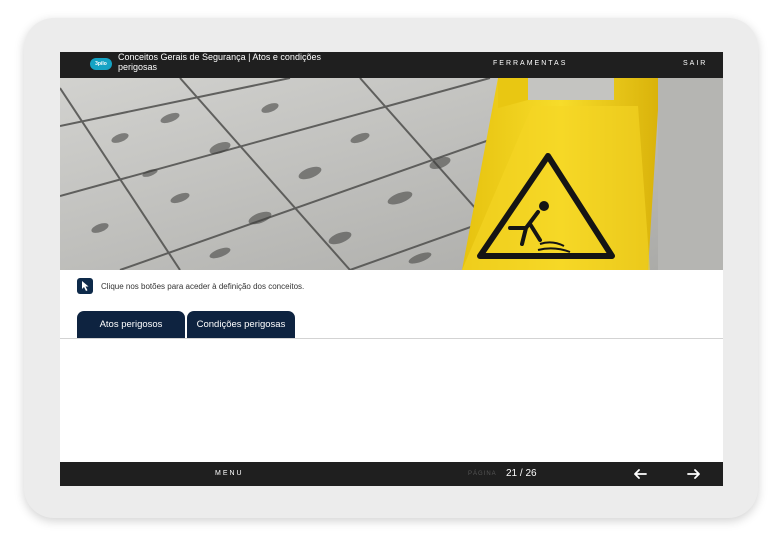  I want to click on tab-condicoes-perigosas: Condições perigosas, so click(241, 324).